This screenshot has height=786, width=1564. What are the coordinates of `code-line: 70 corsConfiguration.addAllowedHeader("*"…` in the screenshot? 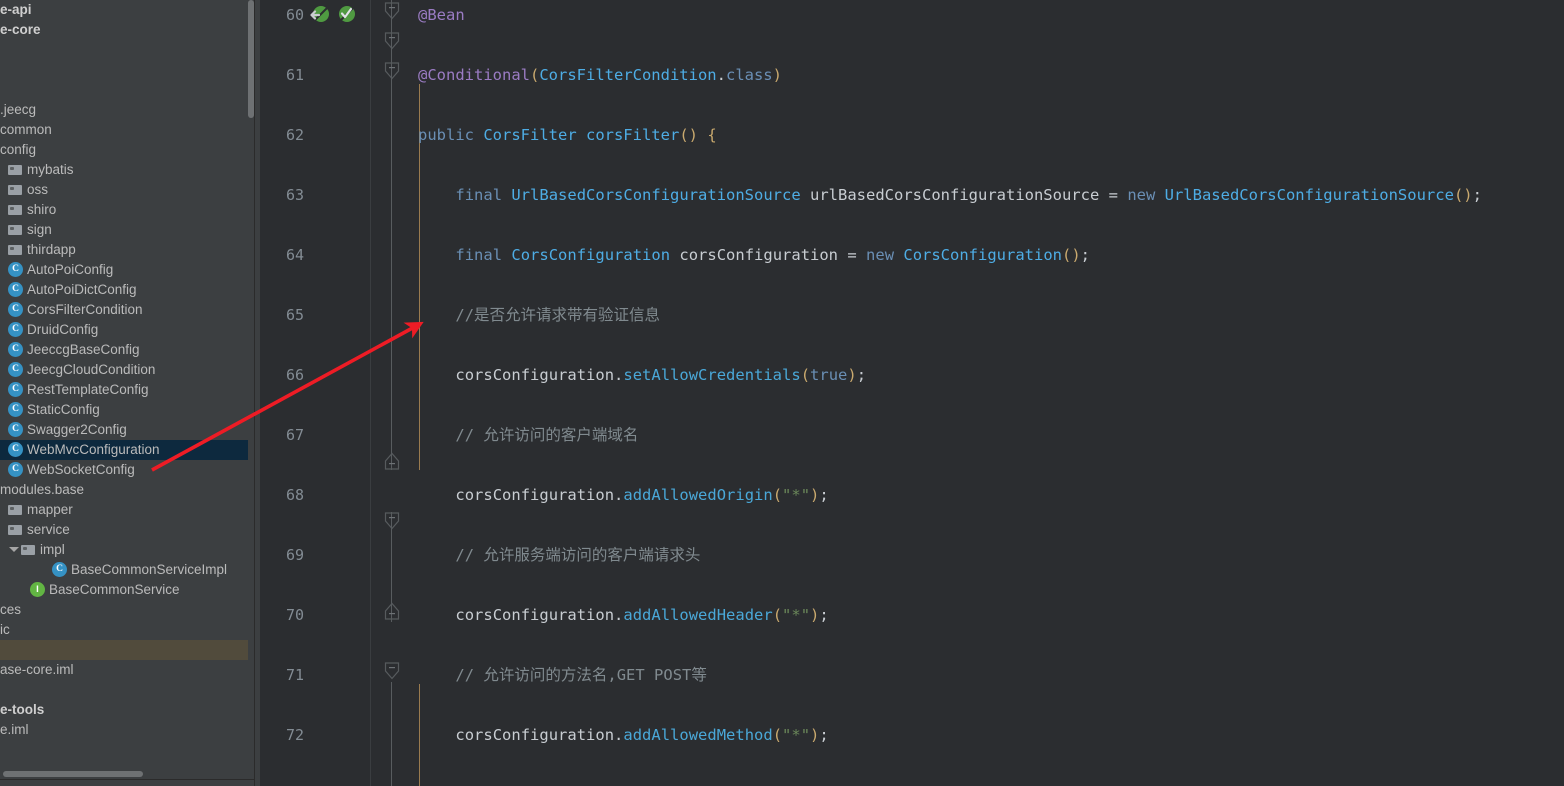 It's located at (912, 615).